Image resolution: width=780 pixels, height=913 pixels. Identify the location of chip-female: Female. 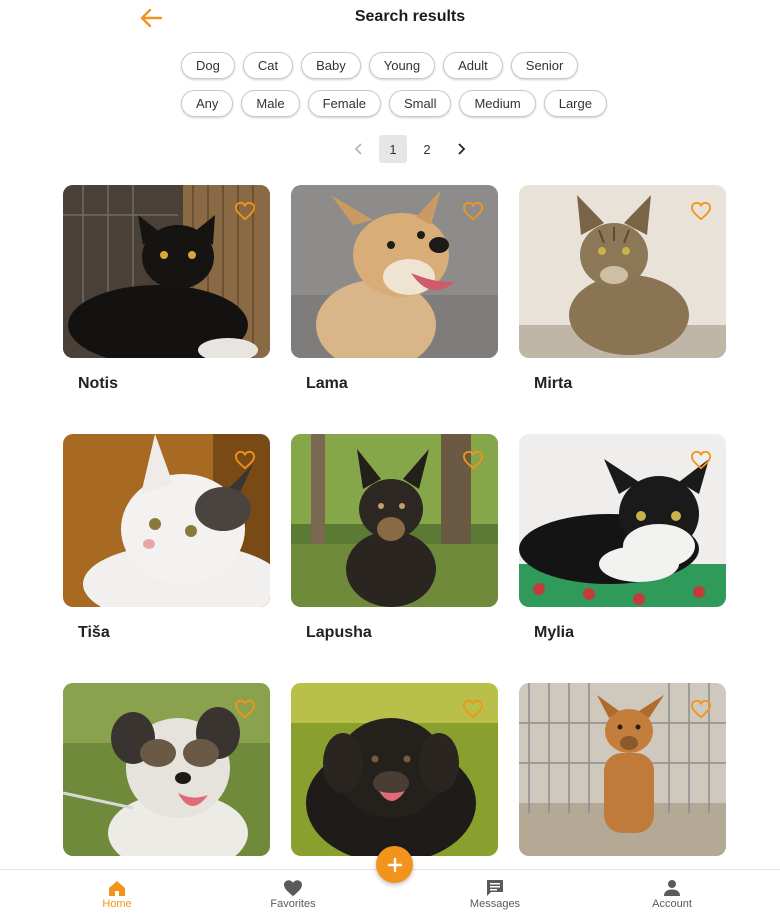
(344, 103).